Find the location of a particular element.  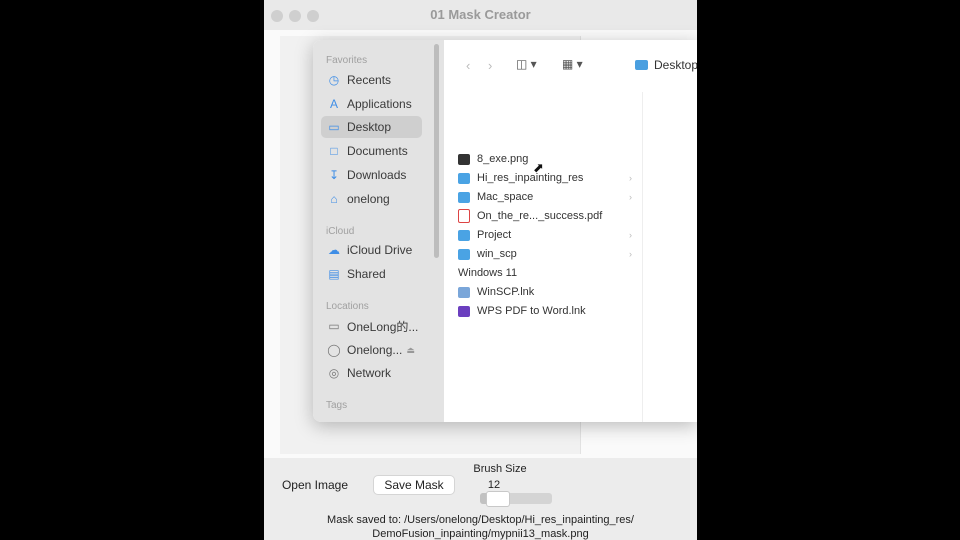

save-mask-button: Save Mask is located at coordinates (414, 485).